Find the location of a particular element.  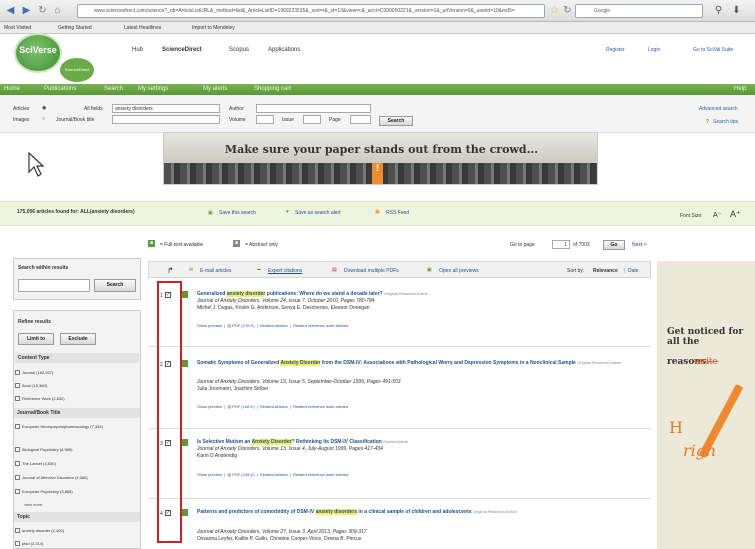

tab-shopping-cart: Shopping cart is located at coordinates (272, 89).